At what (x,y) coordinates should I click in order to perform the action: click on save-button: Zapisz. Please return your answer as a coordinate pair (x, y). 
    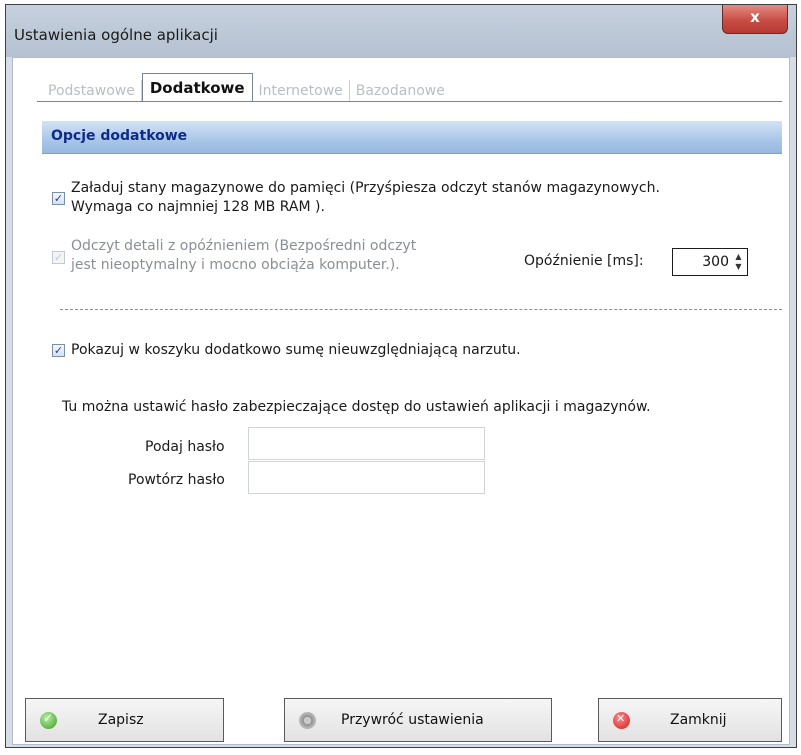
    Looking at the image, I should click on (124, 720).